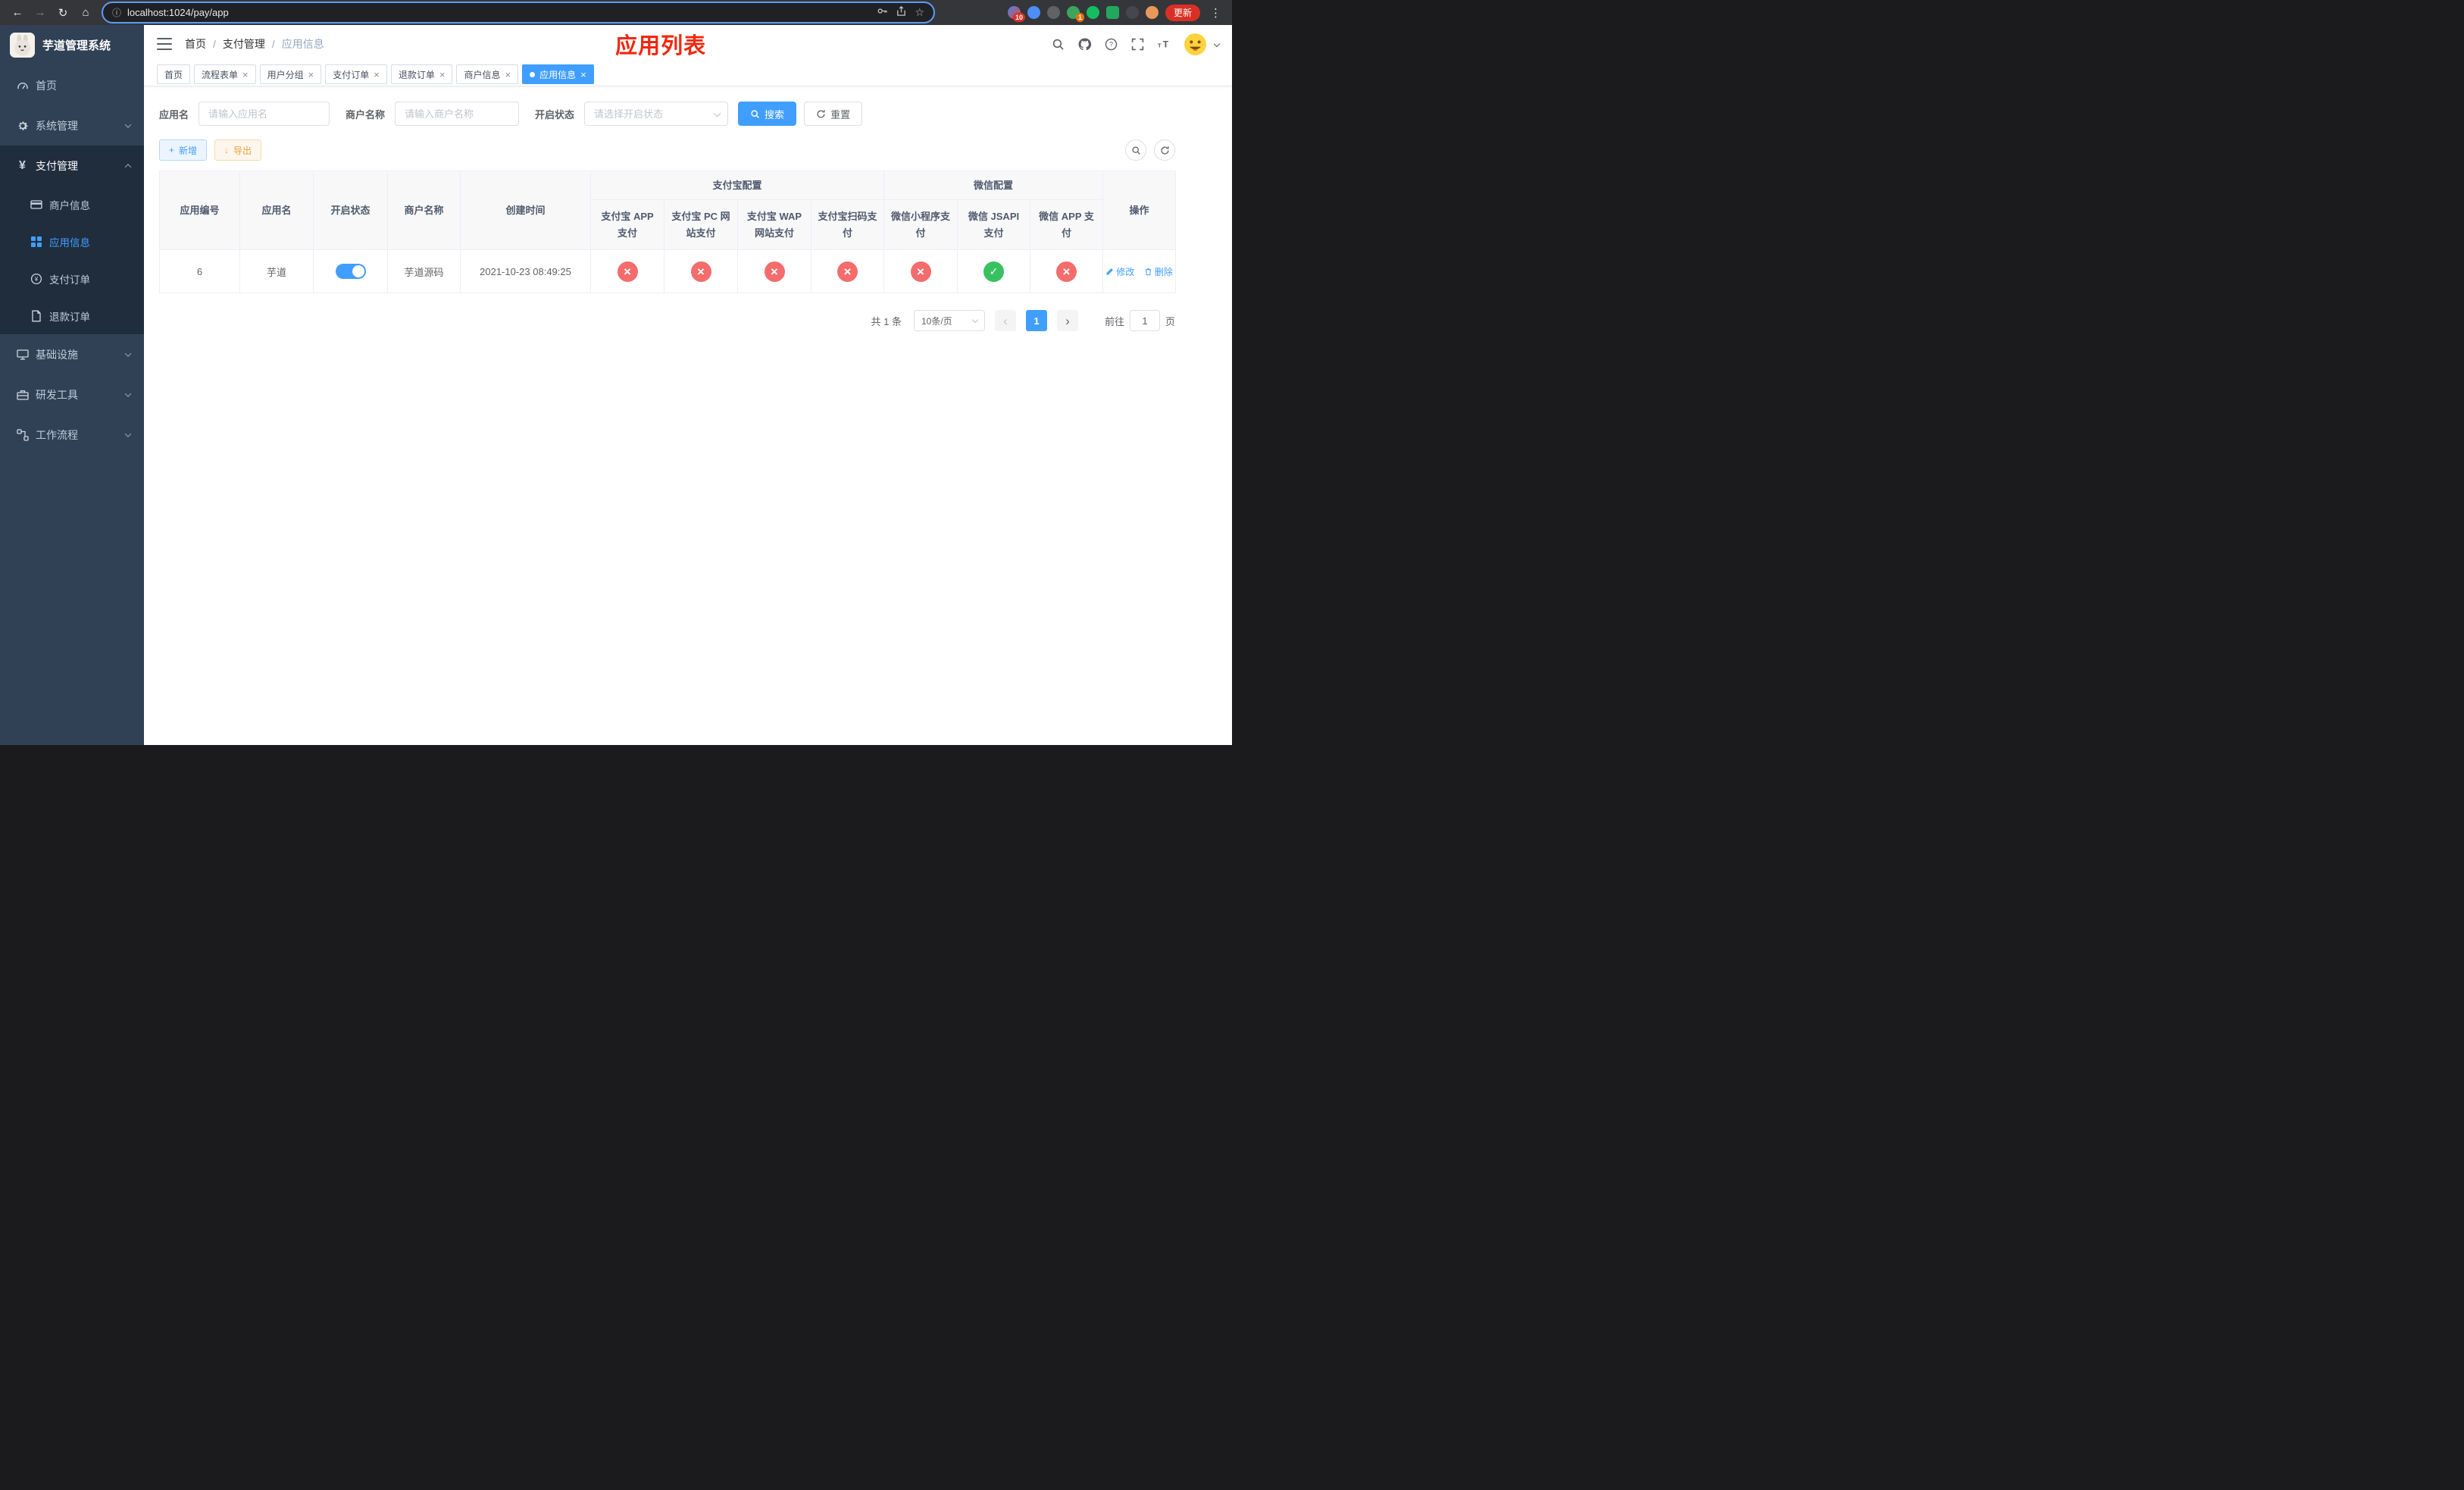 The height and width of the screenshot is (1490, 2464). Describe the element at coordinates (72, 354) in the screenshot. I see `sidebar-item-infra: 基础设施` at that location.